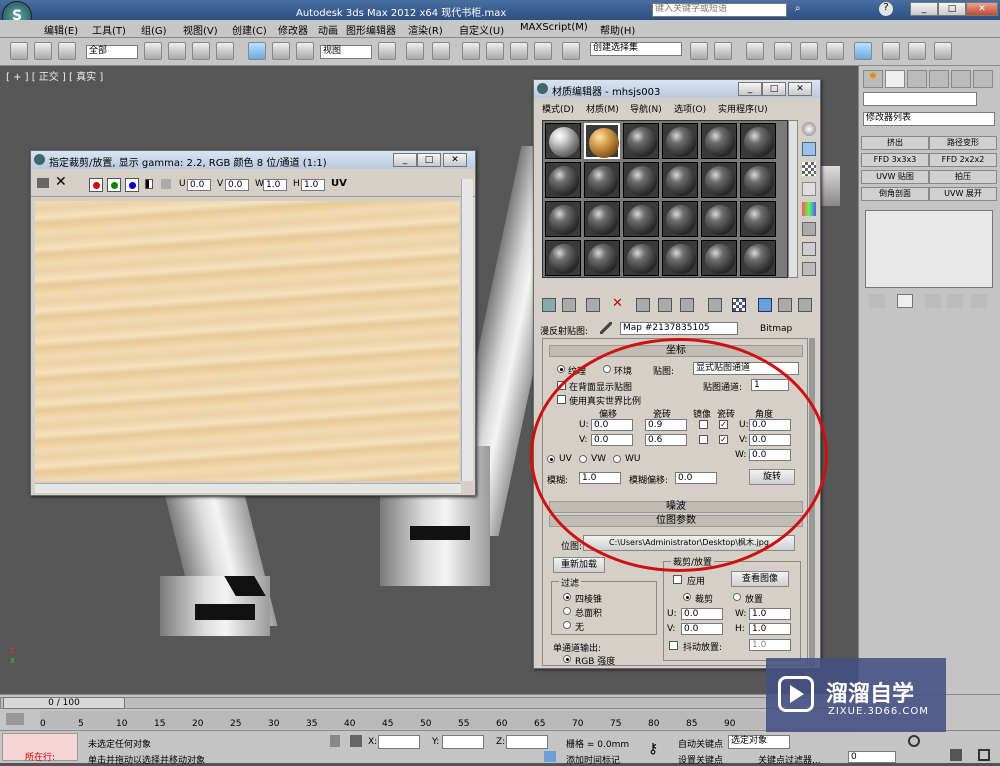  I want to click on mat-maximize-button: □, so click(774, 89).